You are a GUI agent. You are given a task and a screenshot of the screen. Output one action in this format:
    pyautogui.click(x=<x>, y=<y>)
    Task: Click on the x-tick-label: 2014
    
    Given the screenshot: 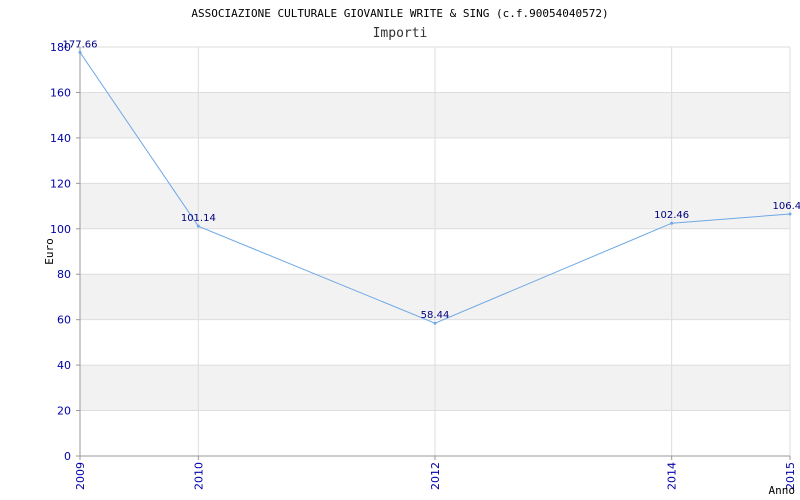 What is the action you would take?
    pyautogui.click(x=672, y=476)
    